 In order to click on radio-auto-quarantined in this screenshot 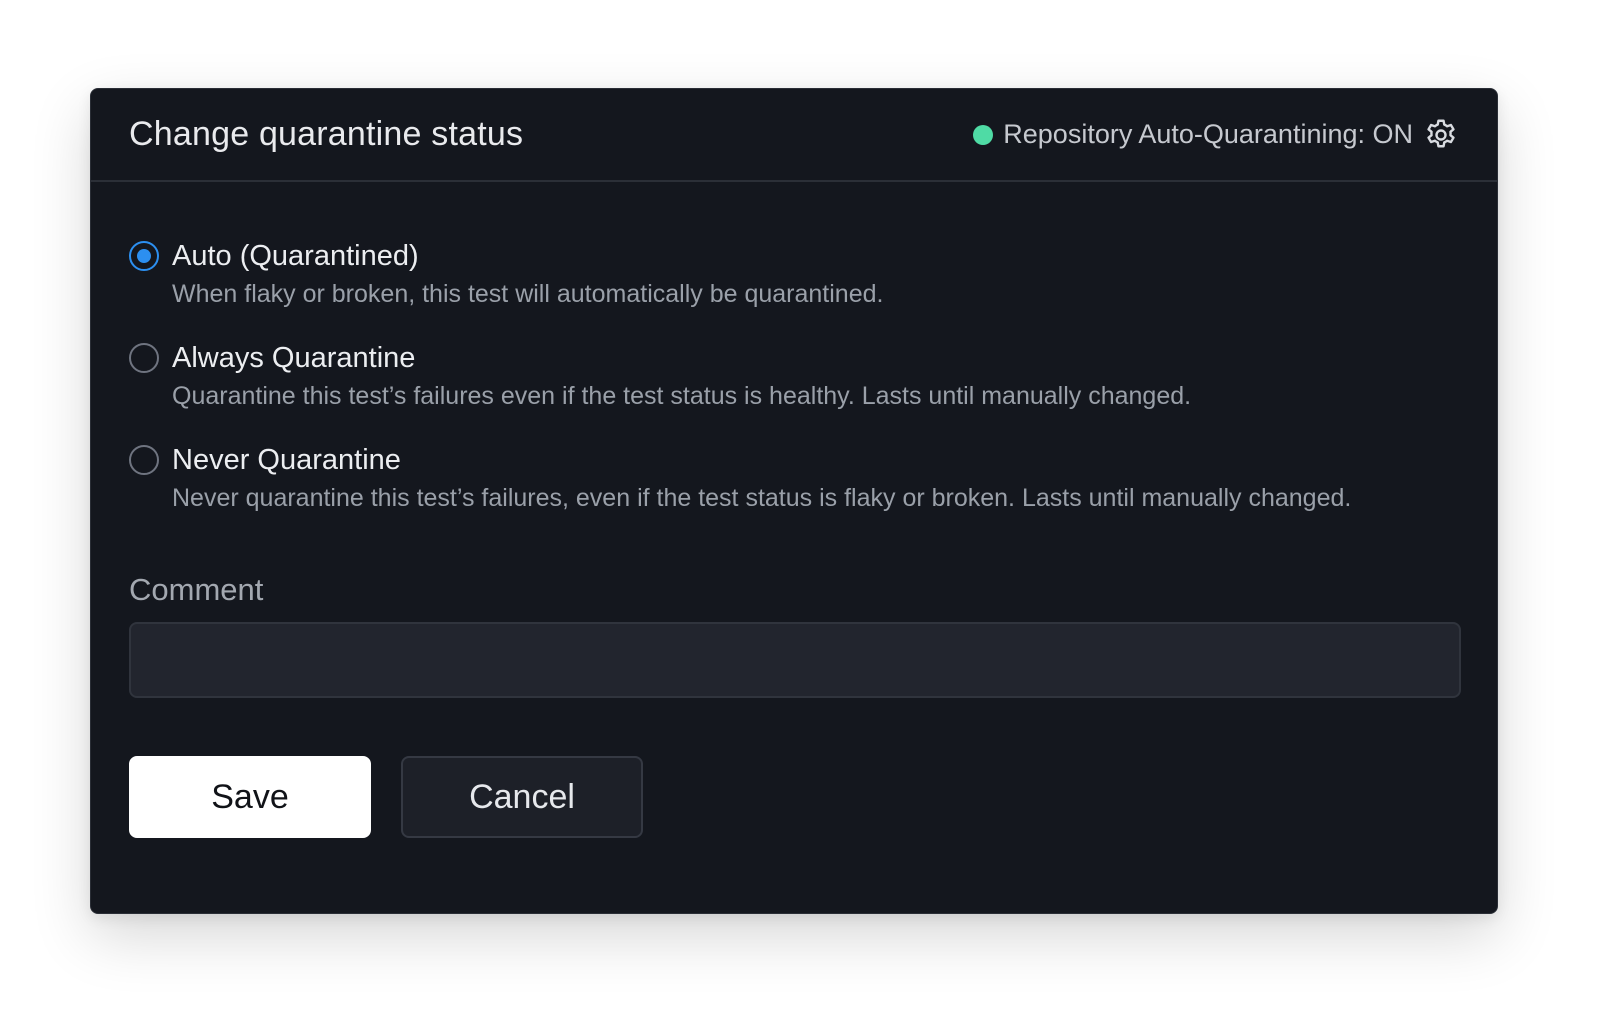, I will do `click(144, 256)`.